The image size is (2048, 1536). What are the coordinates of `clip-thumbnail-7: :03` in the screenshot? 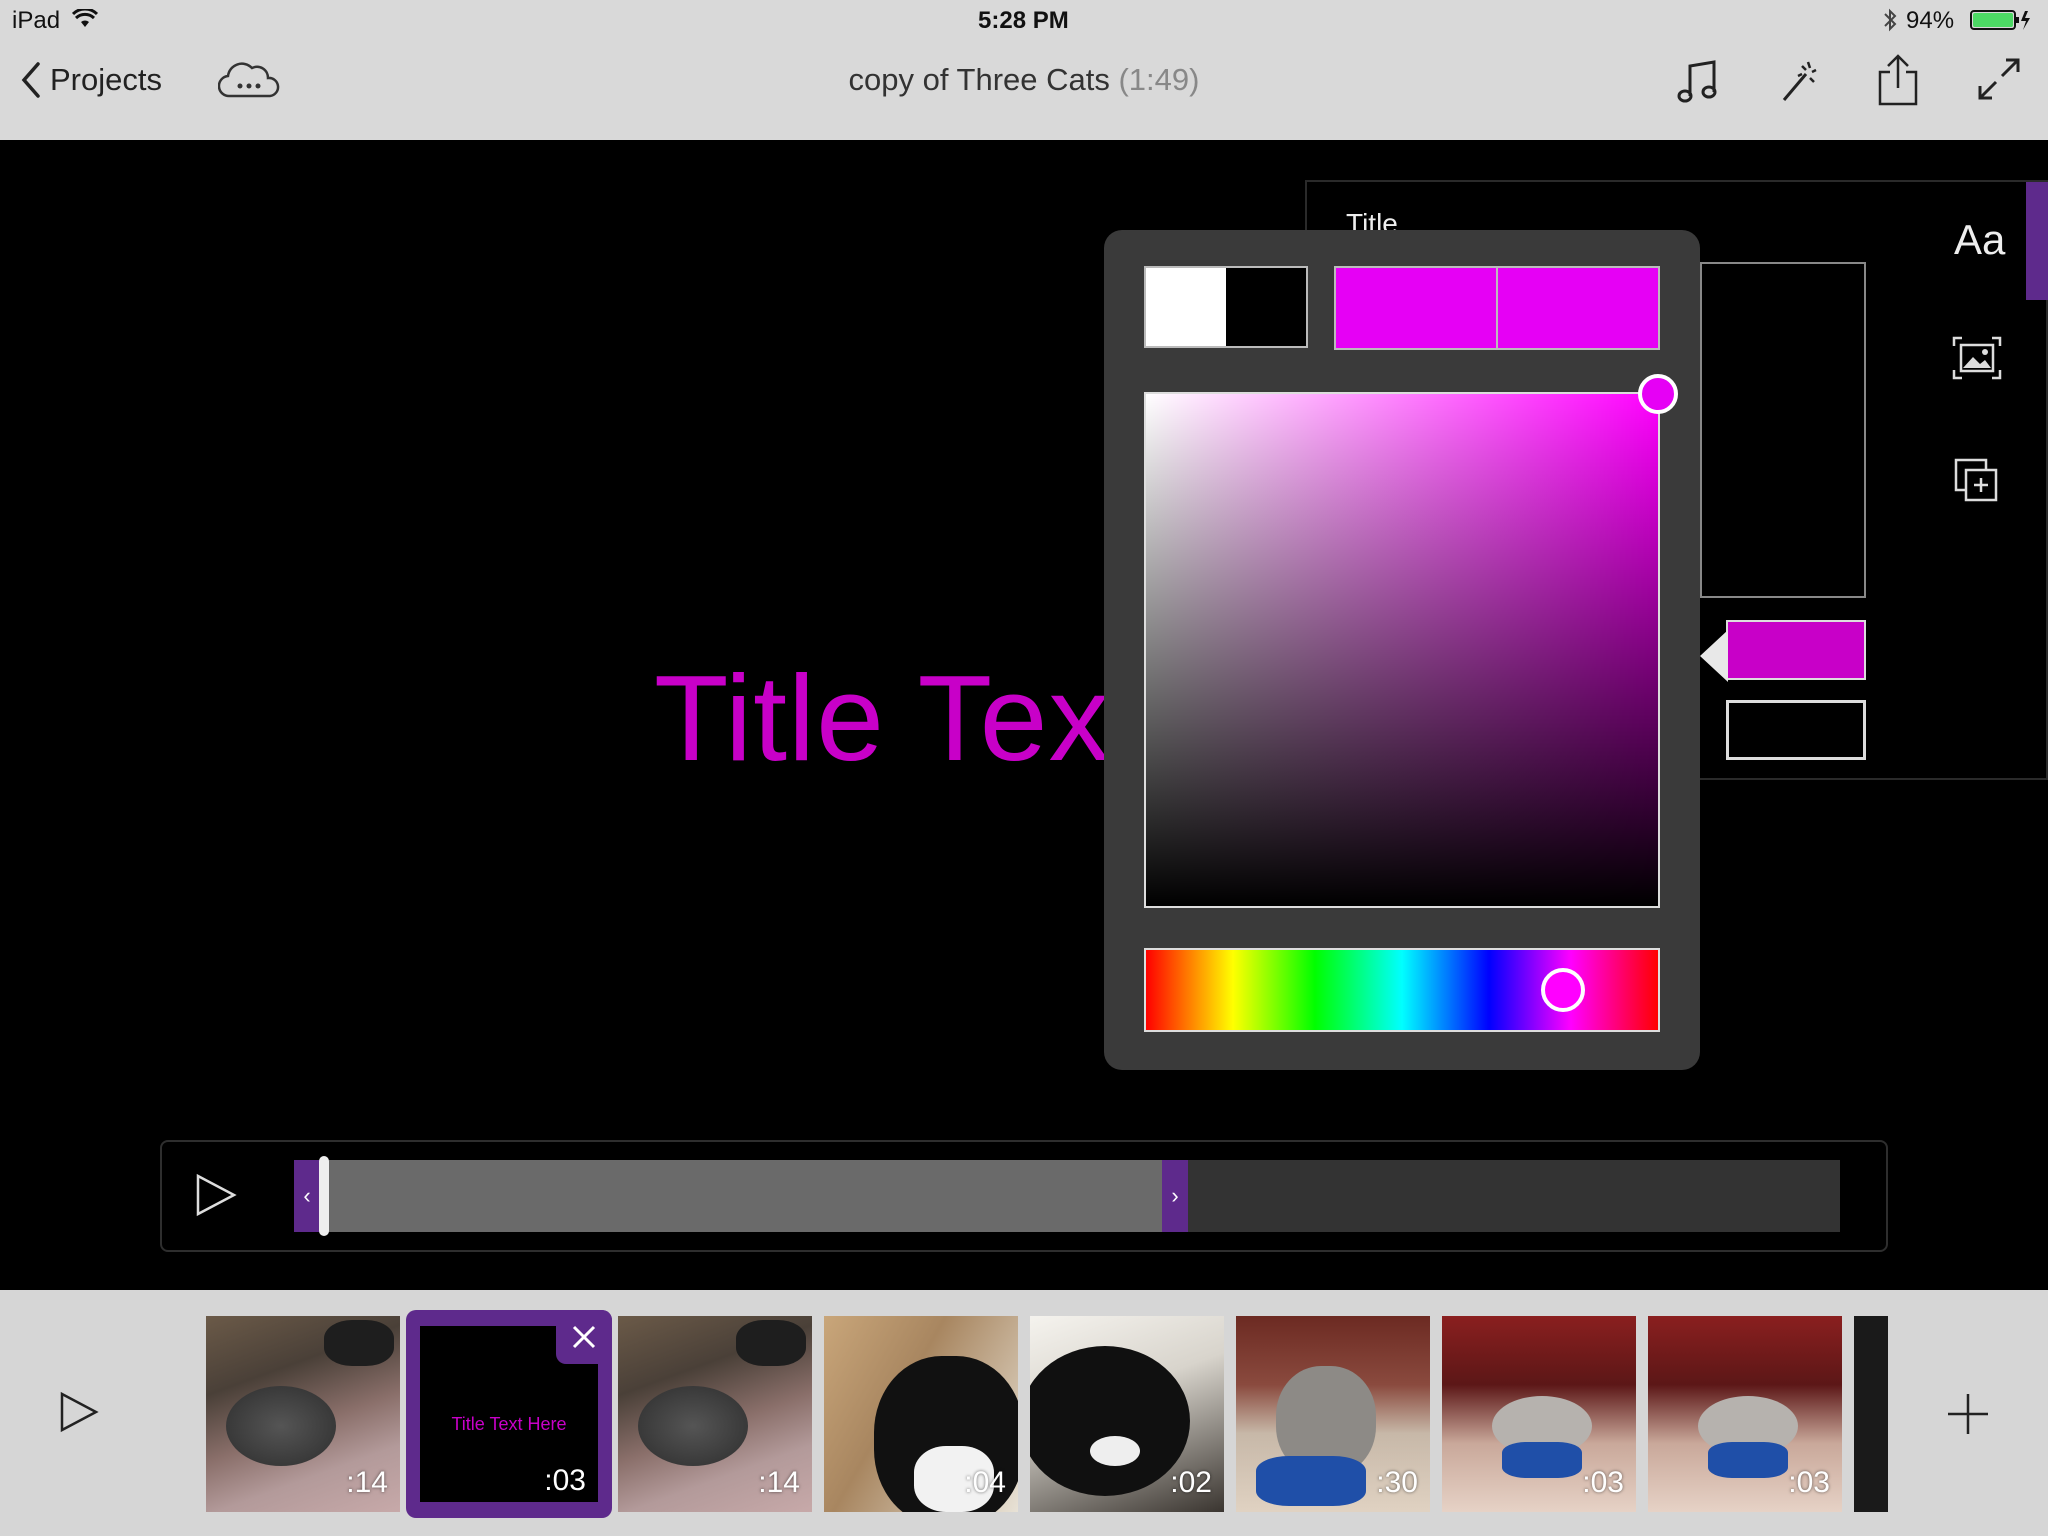 It's located at (1539, 1414).